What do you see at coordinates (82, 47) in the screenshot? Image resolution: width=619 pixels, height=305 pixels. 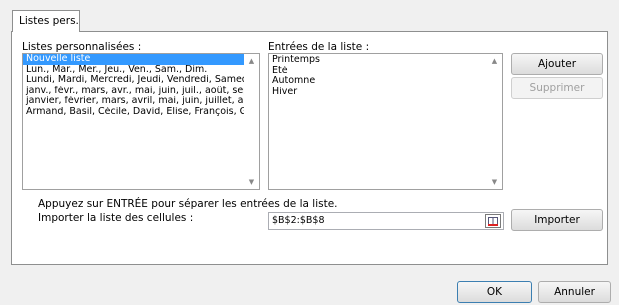 I see `custom-lists-label: Listes personnalisées :` at bounding box center [82, 47].